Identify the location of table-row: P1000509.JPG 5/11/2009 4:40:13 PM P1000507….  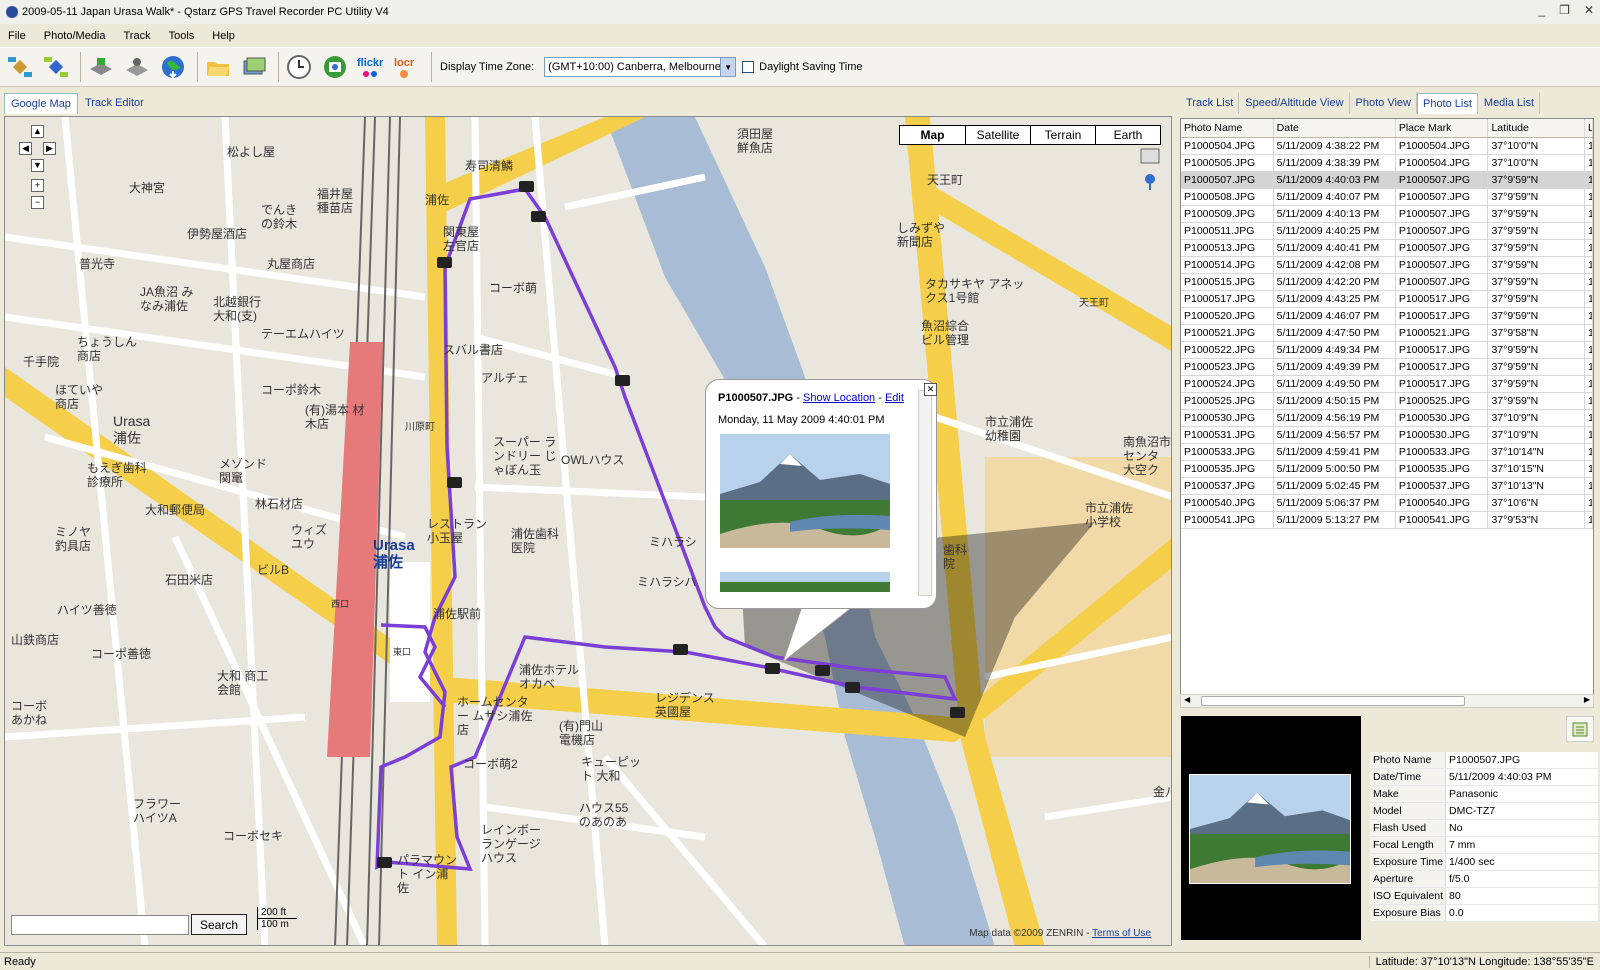
(1387, 214).